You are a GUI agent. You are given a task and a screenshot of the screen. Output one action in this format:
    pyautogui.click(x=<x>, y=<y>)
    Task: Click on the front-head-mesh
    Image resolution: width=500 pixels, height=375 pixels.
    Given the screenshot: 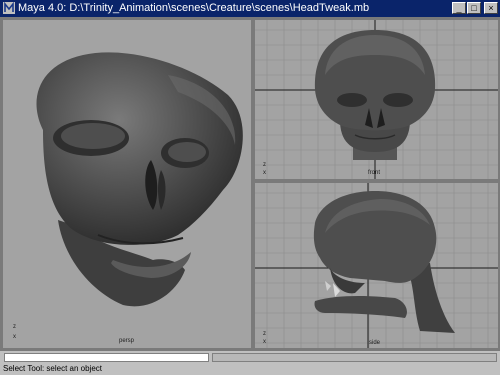 What is the action you would take?
    pyautogui.click(x=375, y=95)
    